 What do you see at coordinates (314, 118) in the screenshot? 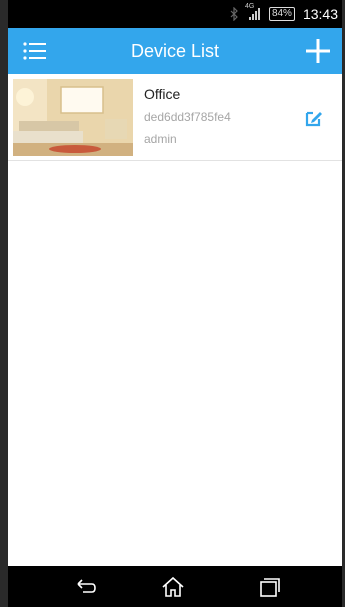
I see `edit-icon` at bounding box center [314, 118].